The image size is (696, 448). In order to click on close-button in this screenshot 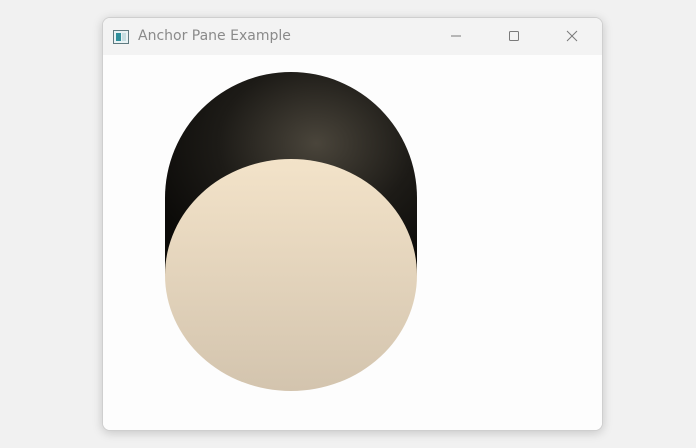, I will do `click(572, 36)`.